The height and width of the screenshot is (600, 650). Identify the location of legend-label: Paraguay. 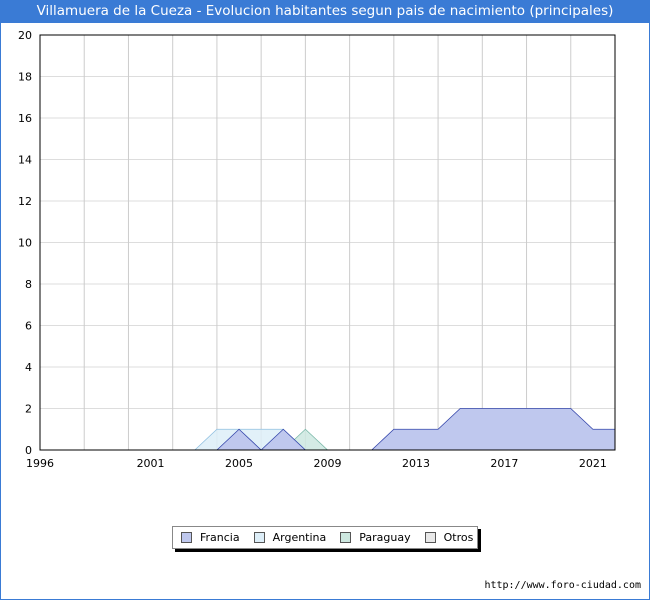
(385, 537).